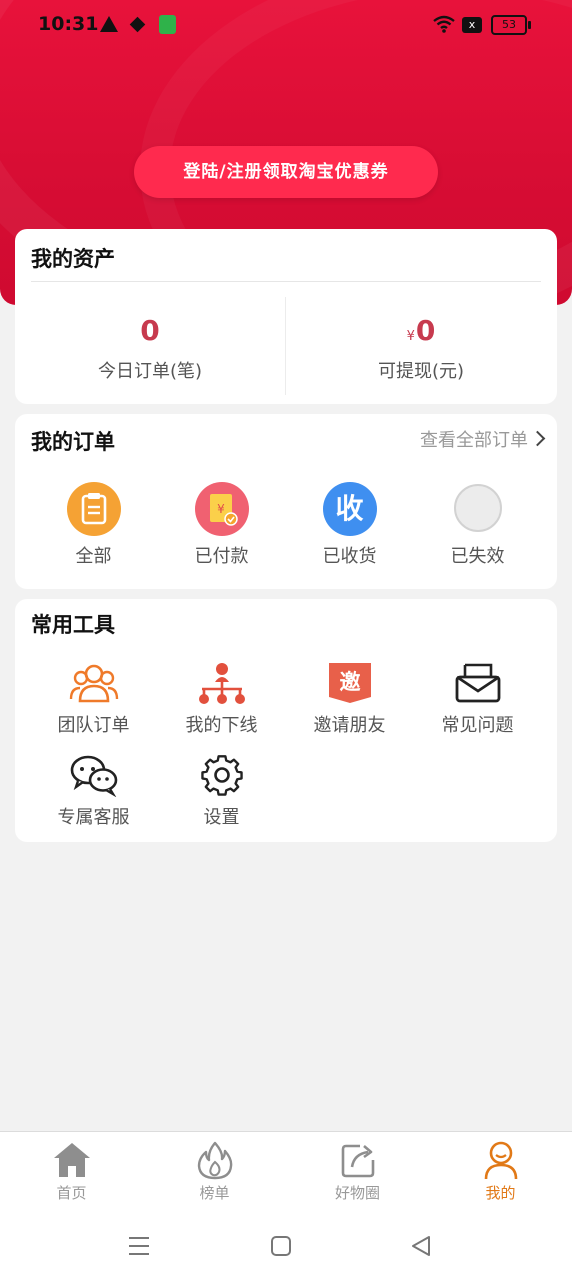 The height and width of the screenshot is (1280, 572). Describe the element at coordinates (421, 1246) in the screenshot. I see `back-icon` at that location.